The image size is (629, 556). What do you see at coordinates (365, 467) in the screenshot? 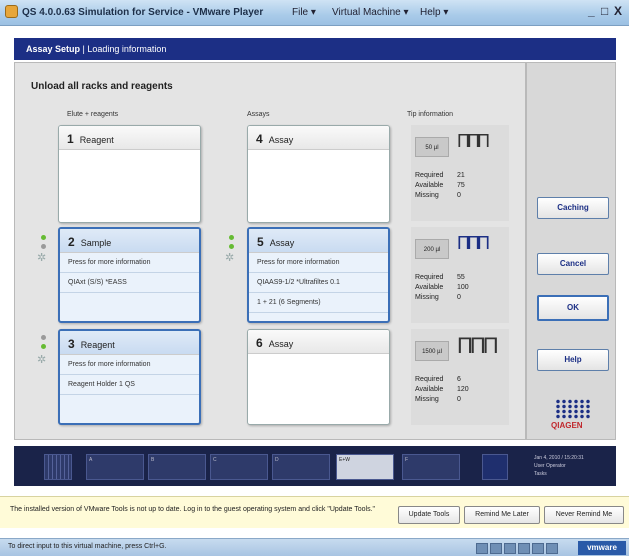
I see `strip-slot-active: E+W` at bounding box center [365, 467].